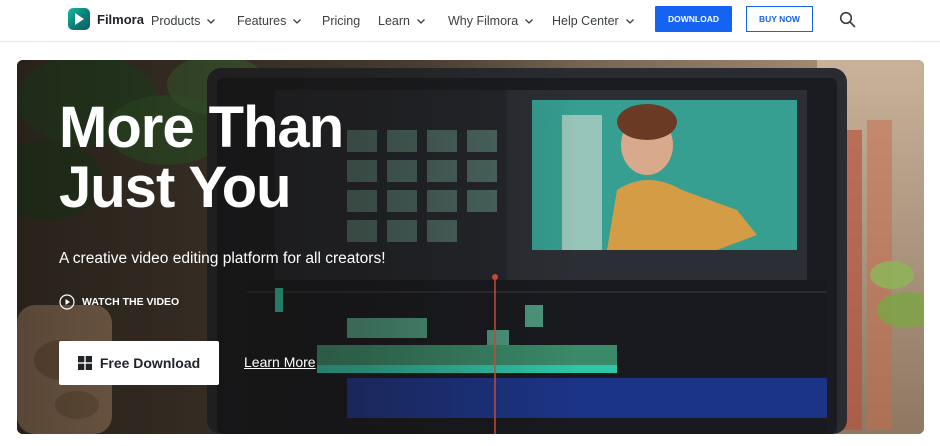 The width and height of the screenshot is (940, 446). What do you see at coordinates (84, 363) in the screenshot?
I see `windows-icon` at bounding box center [84, 363].